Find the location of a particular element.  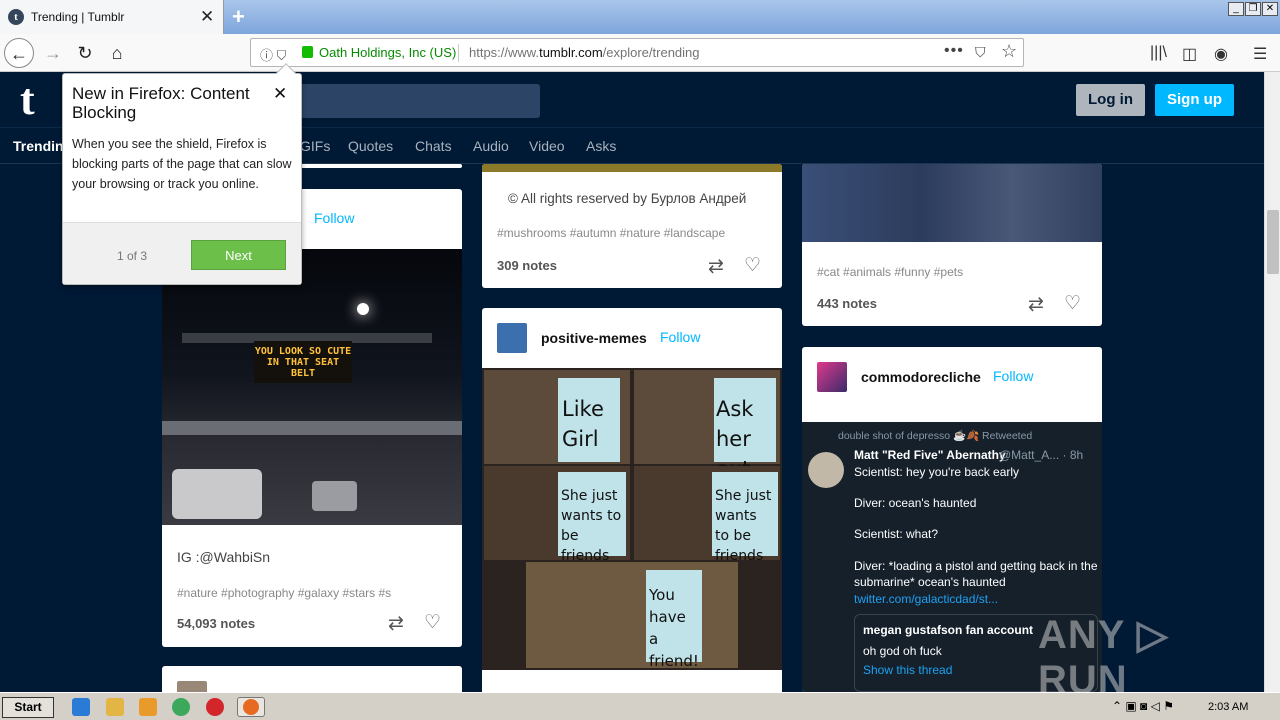

scrollbar-thumb is located at coordinates (1273, 242).